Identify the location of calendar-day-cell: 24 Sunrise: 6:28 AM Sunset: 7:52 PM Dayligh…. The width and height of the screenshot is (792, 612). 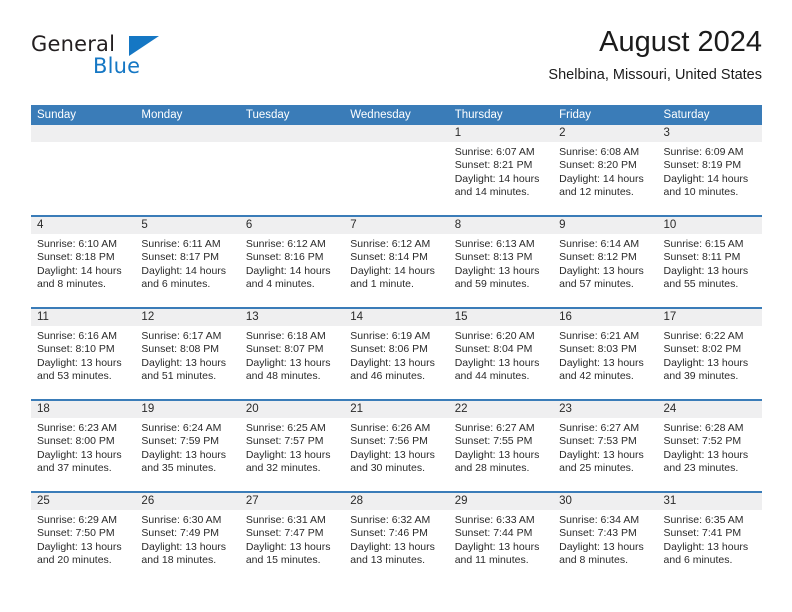
(709, 446).